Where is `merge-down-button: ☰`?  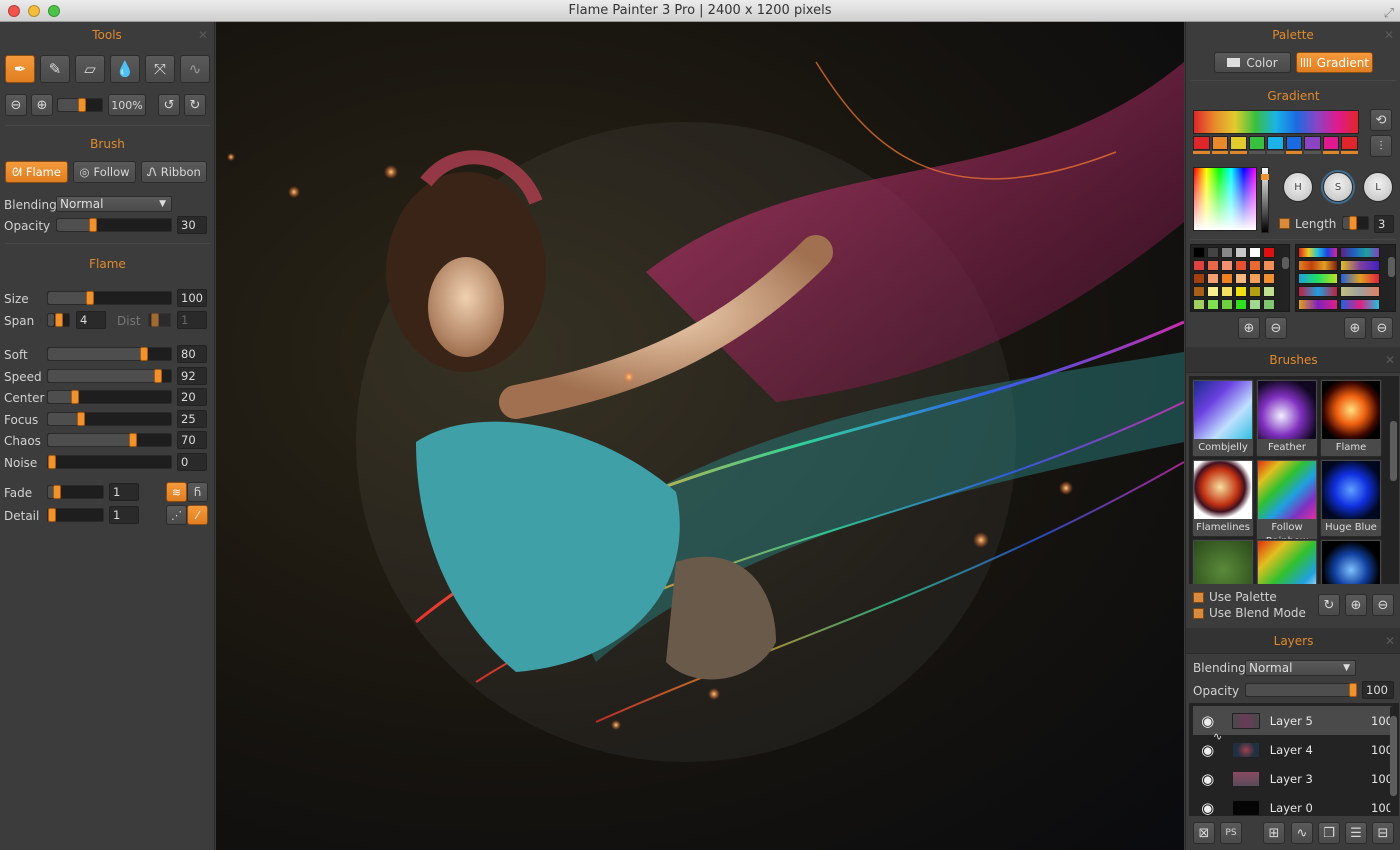 merge-down-button: ☰ is located at coordinates (1356, 833).